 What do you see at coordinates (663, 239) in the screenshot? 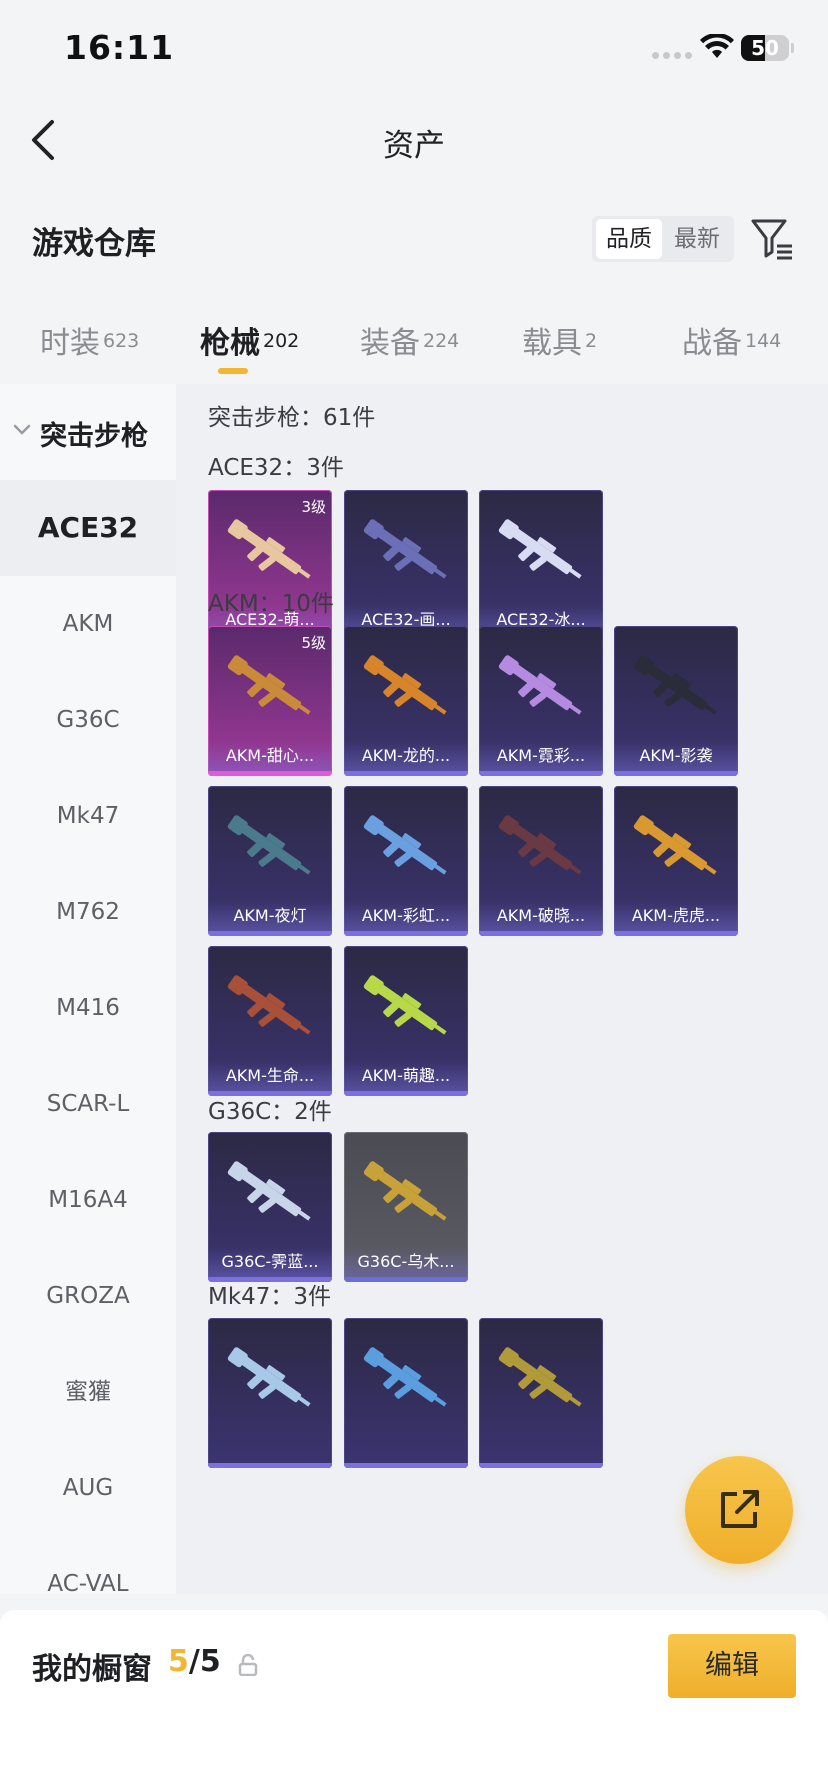
I see `sort-toggle: 品质 最新` at bounding box center [663, 239].